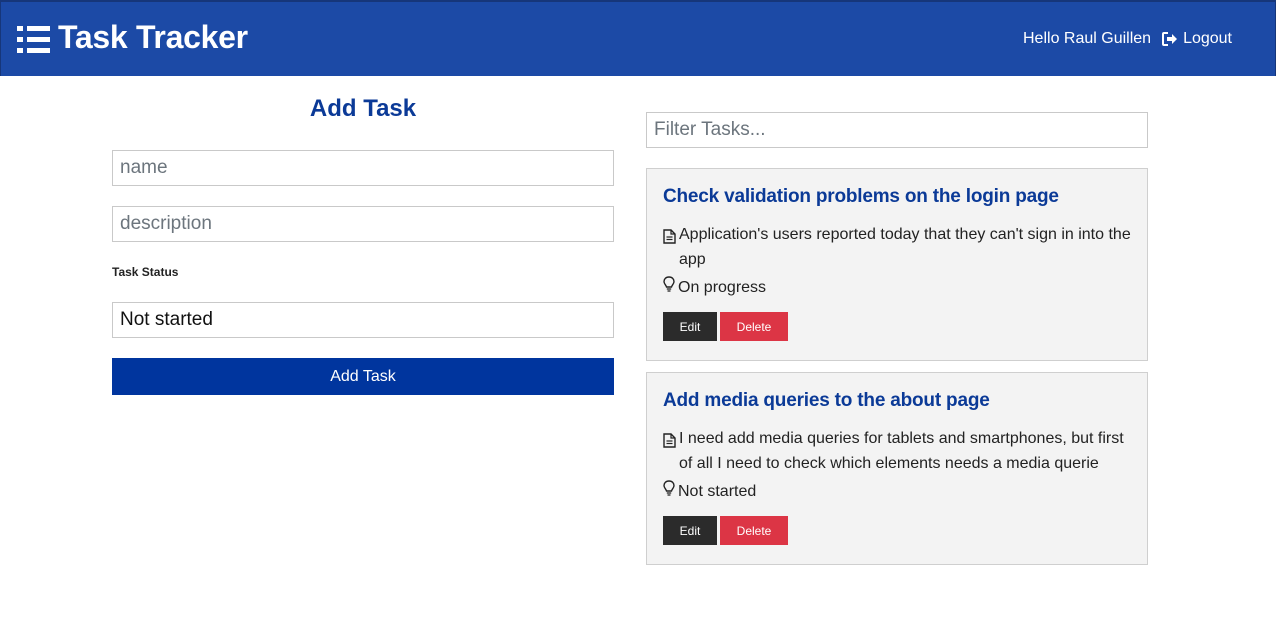  I want to click on task-title: Add media queries to the about page, so click(826, 400).